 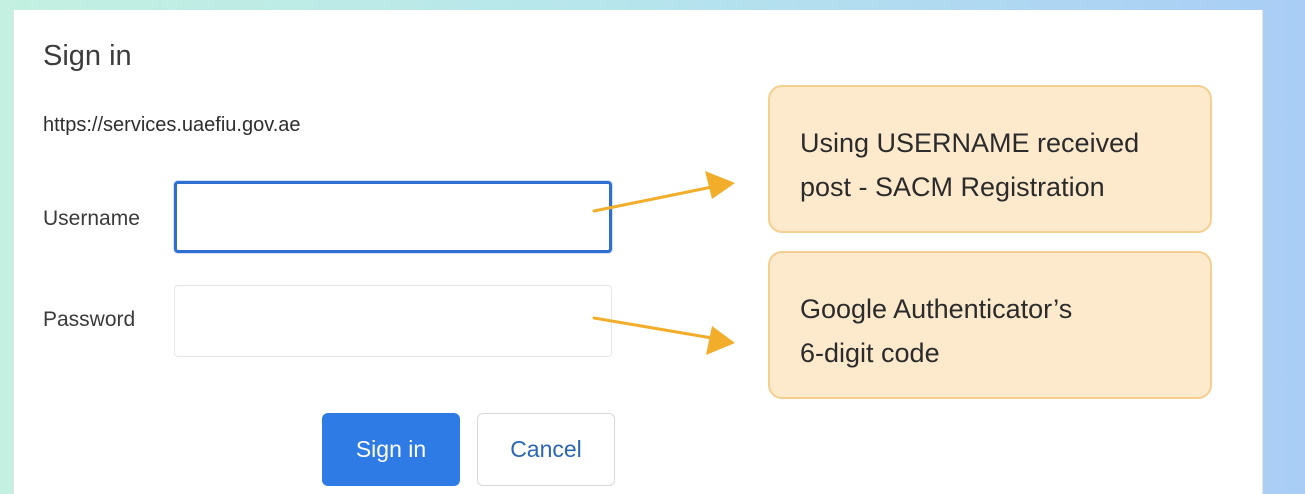 What do you see at coordinates (936, 309) in the screenshot?
I see `password-callout-line-1: Google Authenticator’s` at bounding box center [936, 309].